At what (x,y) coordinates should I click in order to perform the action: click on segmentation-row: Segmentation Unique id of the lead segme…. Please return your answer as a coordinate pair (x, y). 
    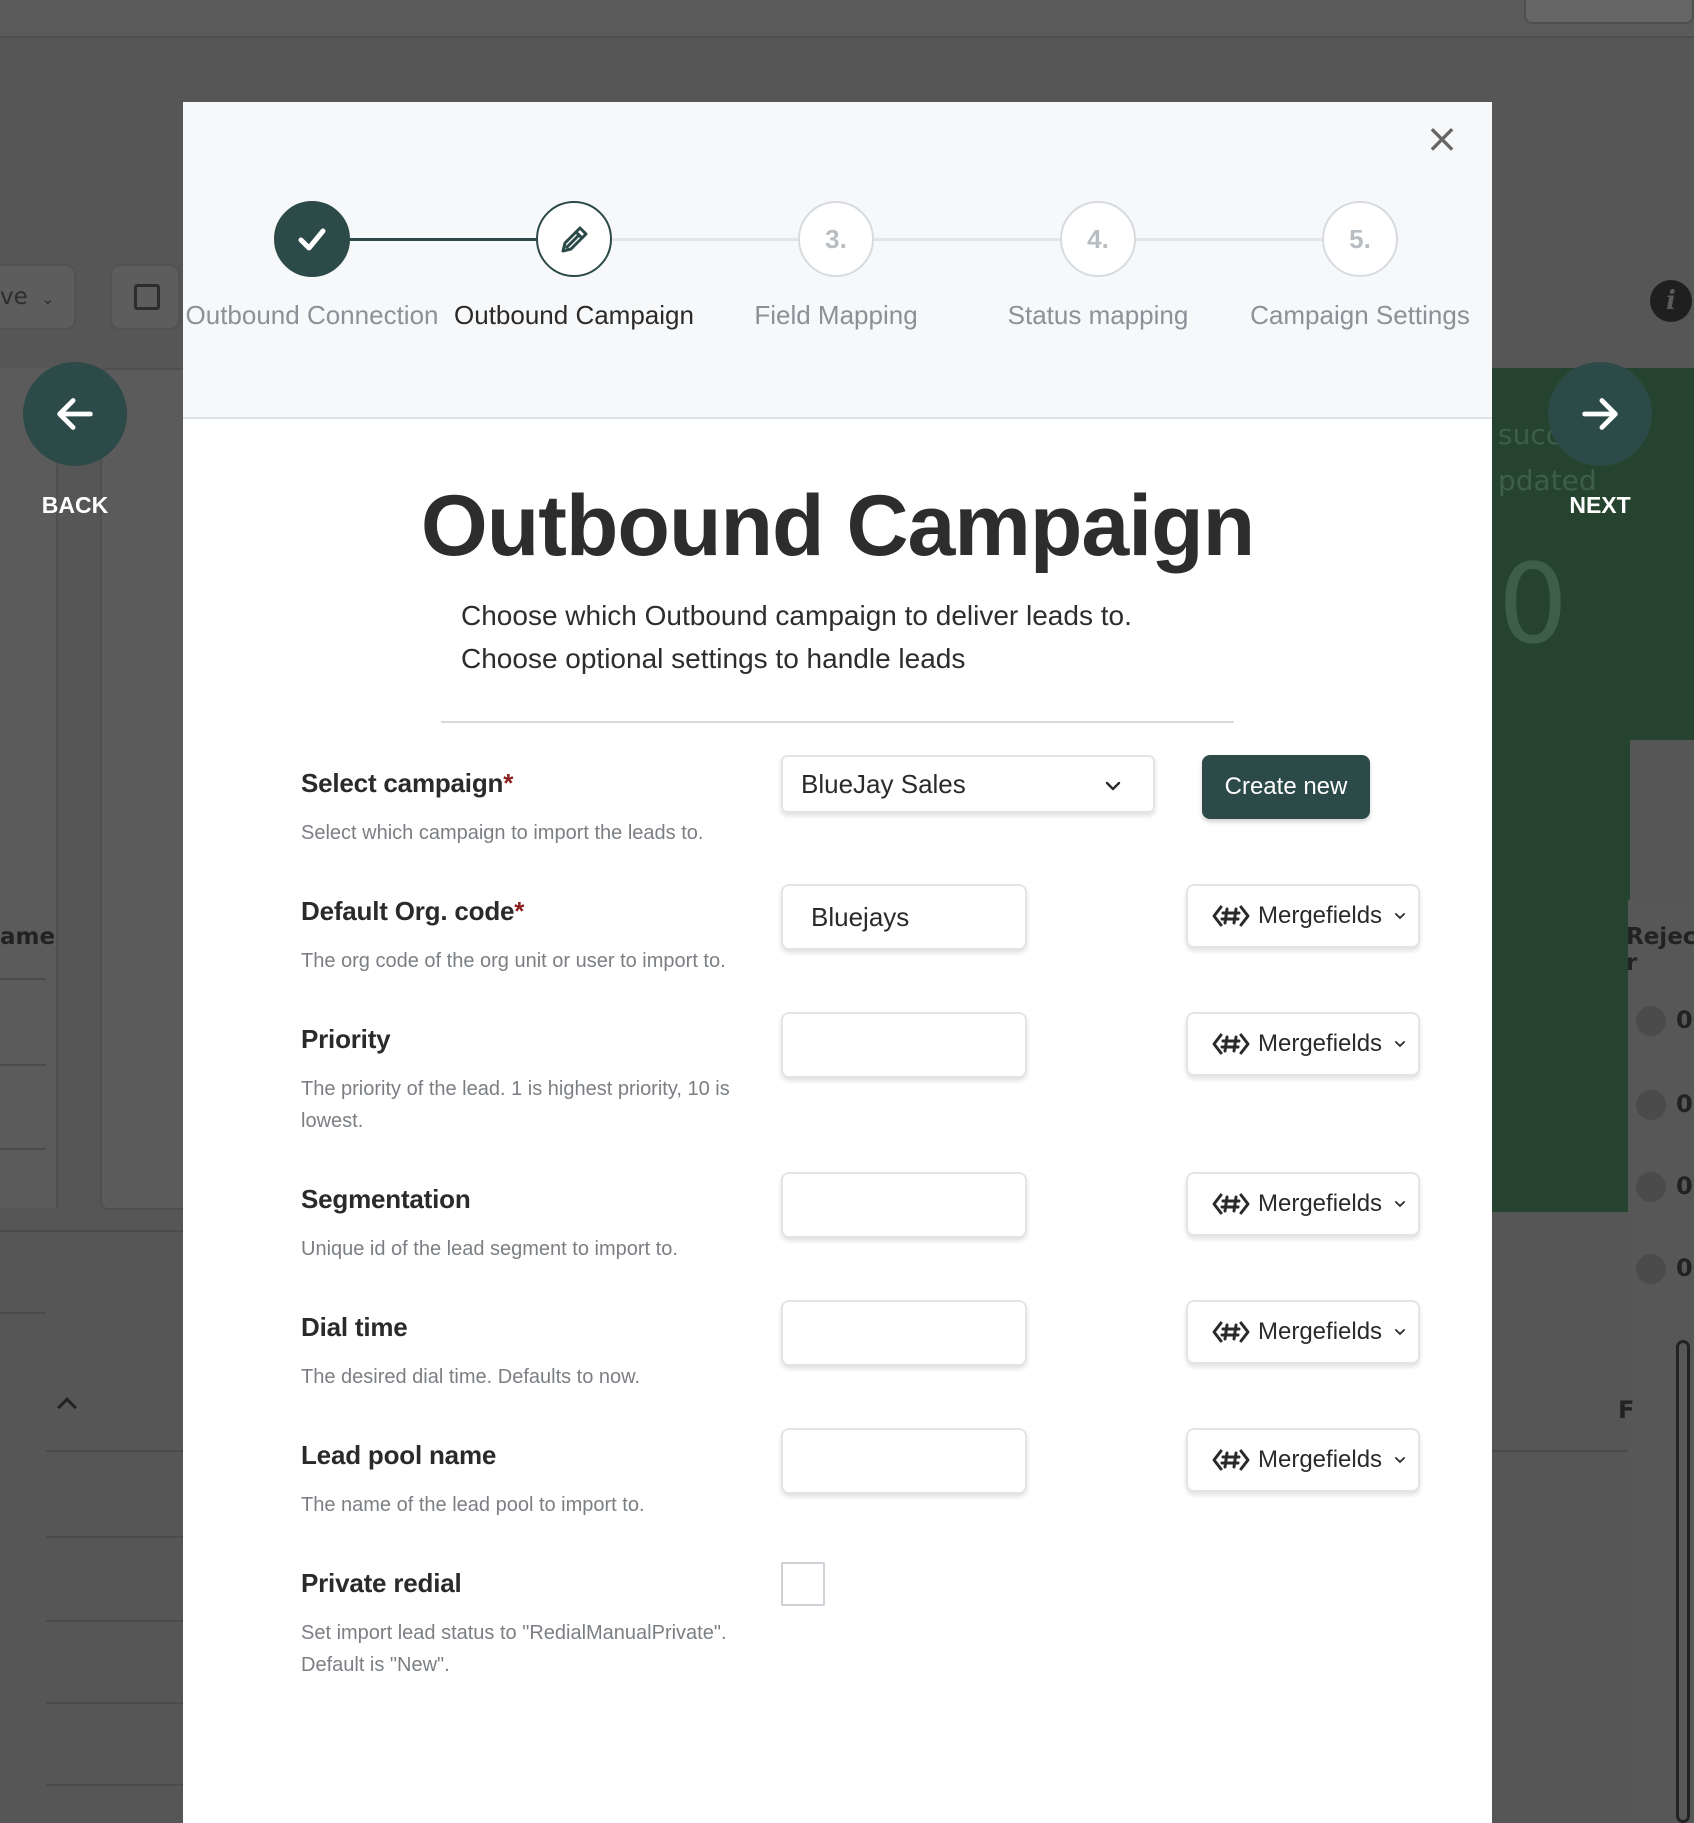
    Looking at the image, I should click on (860, 1218).